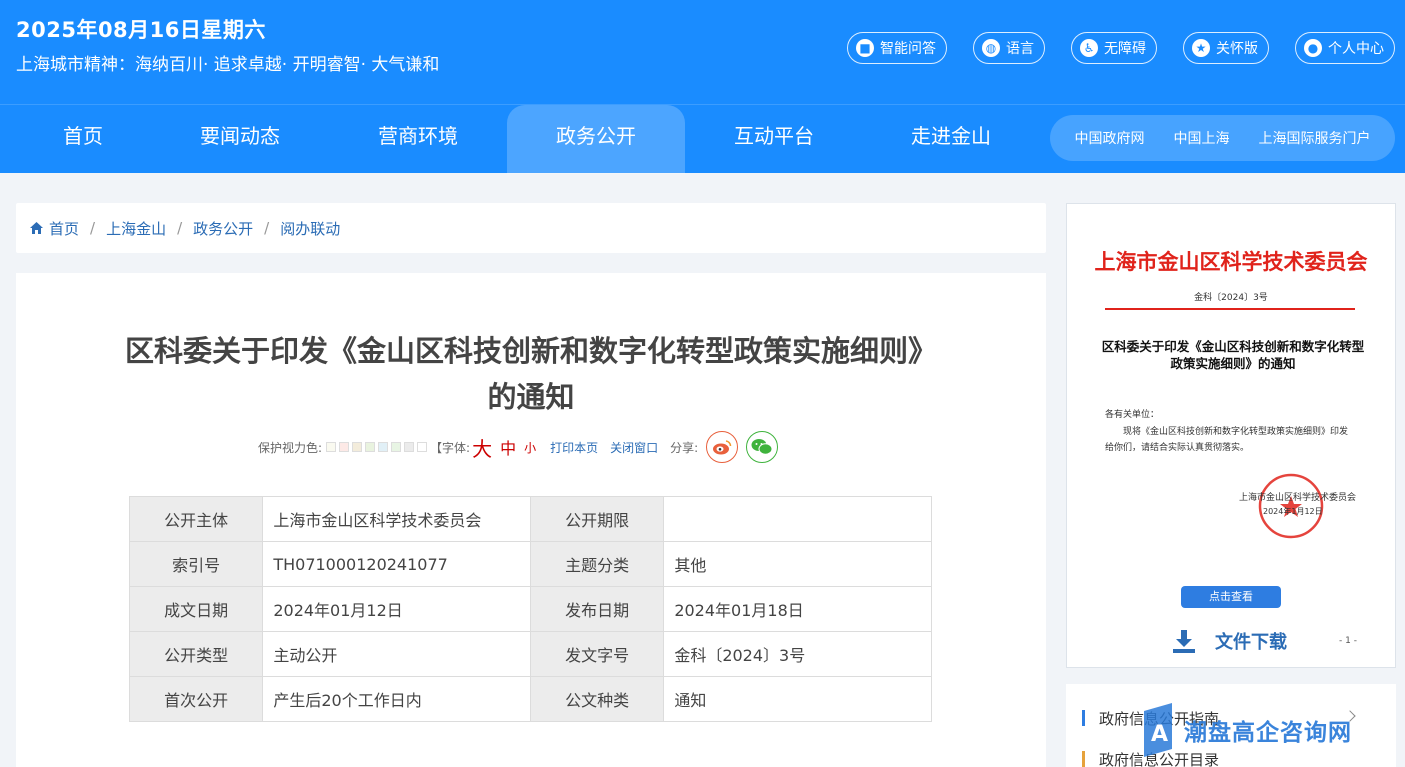 The height and width of the screenshot is (767, 1405). Describe the element at coordinates (1230, 309) in the screenshot. I see `doc-red-line` at that location.